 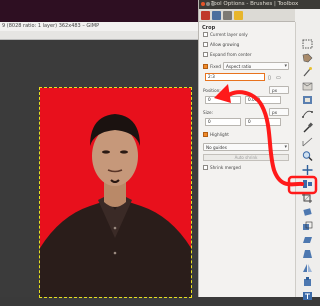 What do you see at coordinates (307, 196) in the screenshot?
I see `crop-tool-icon` at bounding box center [307, 196].